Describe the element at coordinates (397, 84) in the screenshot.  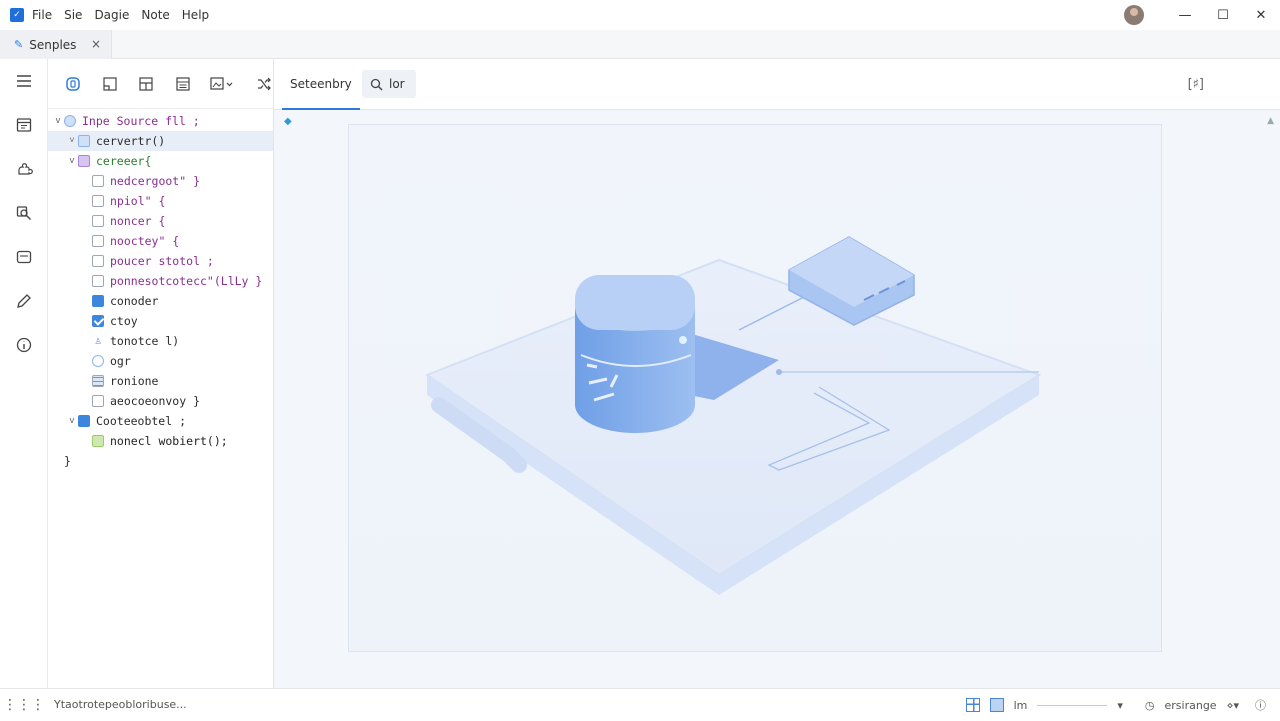
I see `search-chip-label: lor` at that location.